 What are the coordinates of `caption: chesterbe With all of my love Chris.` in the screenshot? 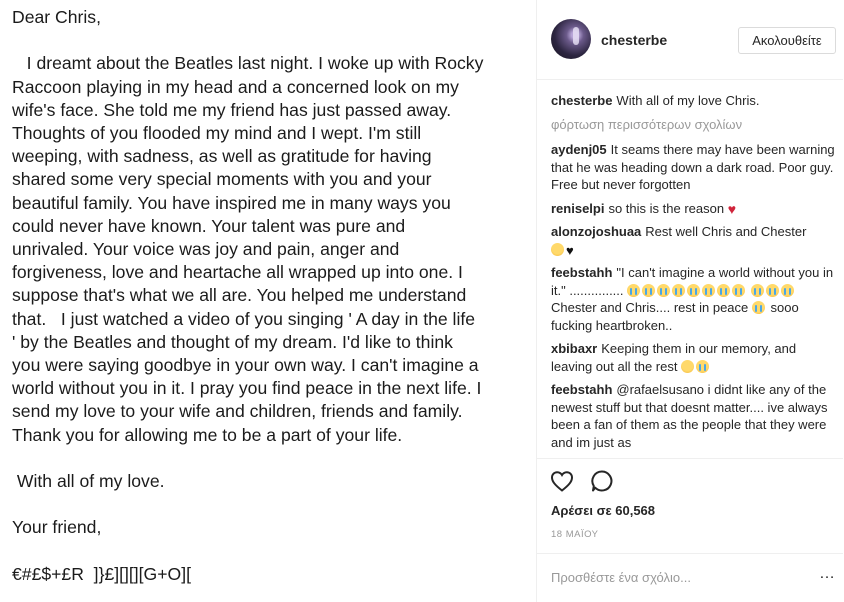 It's located at (693, 101).